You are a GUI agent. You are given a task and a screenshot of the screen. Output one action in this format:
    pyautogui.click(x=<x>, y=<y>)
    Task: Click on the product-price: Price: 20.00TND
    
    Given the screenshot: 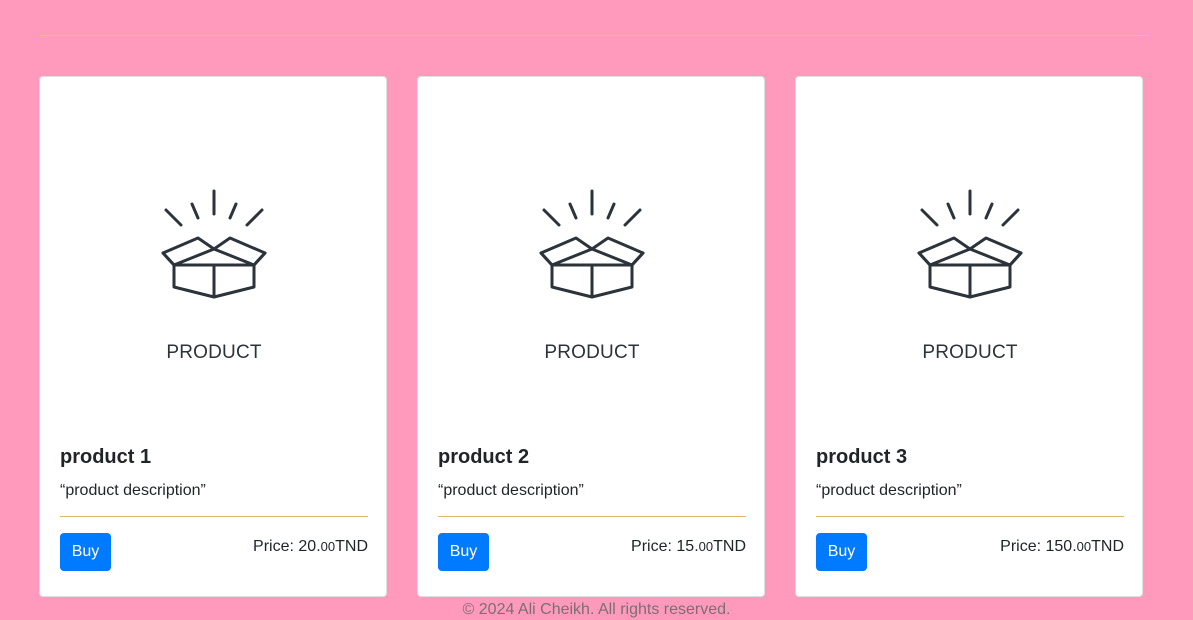 What is the action you would take?
    pyautogui.click(x=310, y=544)
    